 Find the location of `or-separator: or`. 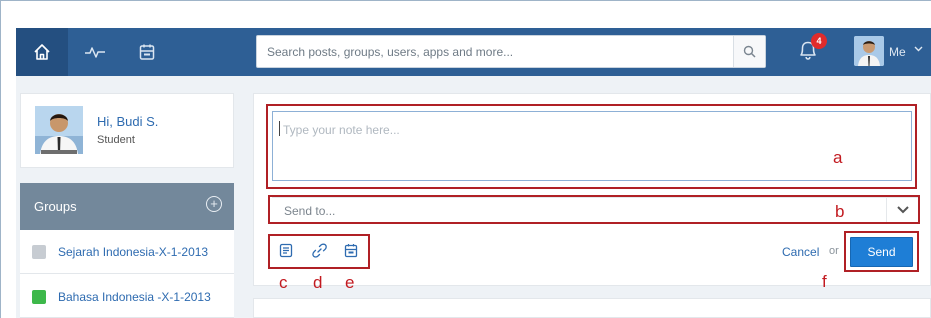

or-separator: or is located at coordinates (834, 251).